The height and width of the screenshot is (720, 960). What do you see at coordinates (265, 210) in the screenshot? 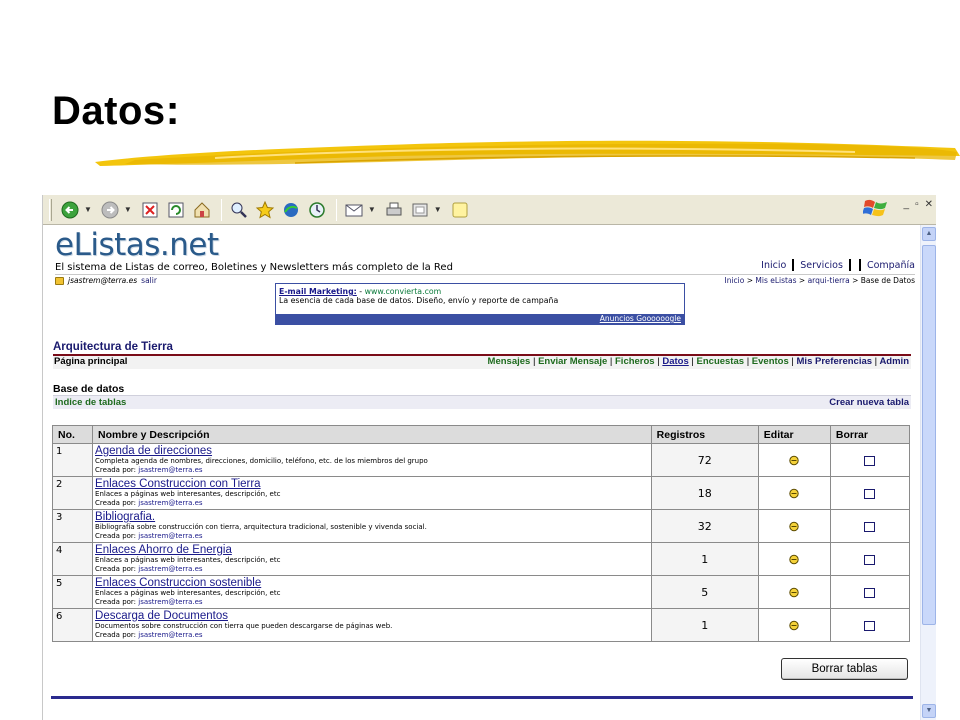
I see `favorites-icon` at bounding box center [265, 210].